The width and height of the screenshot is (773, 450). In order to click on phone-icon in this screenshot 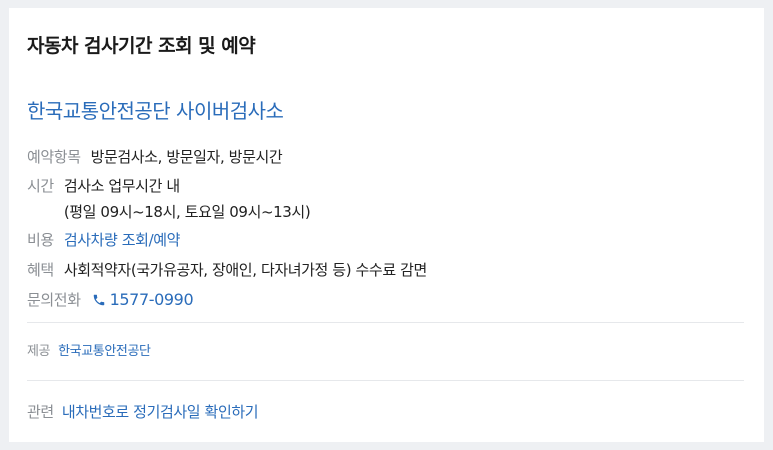, I will do `click(99, 300)`.